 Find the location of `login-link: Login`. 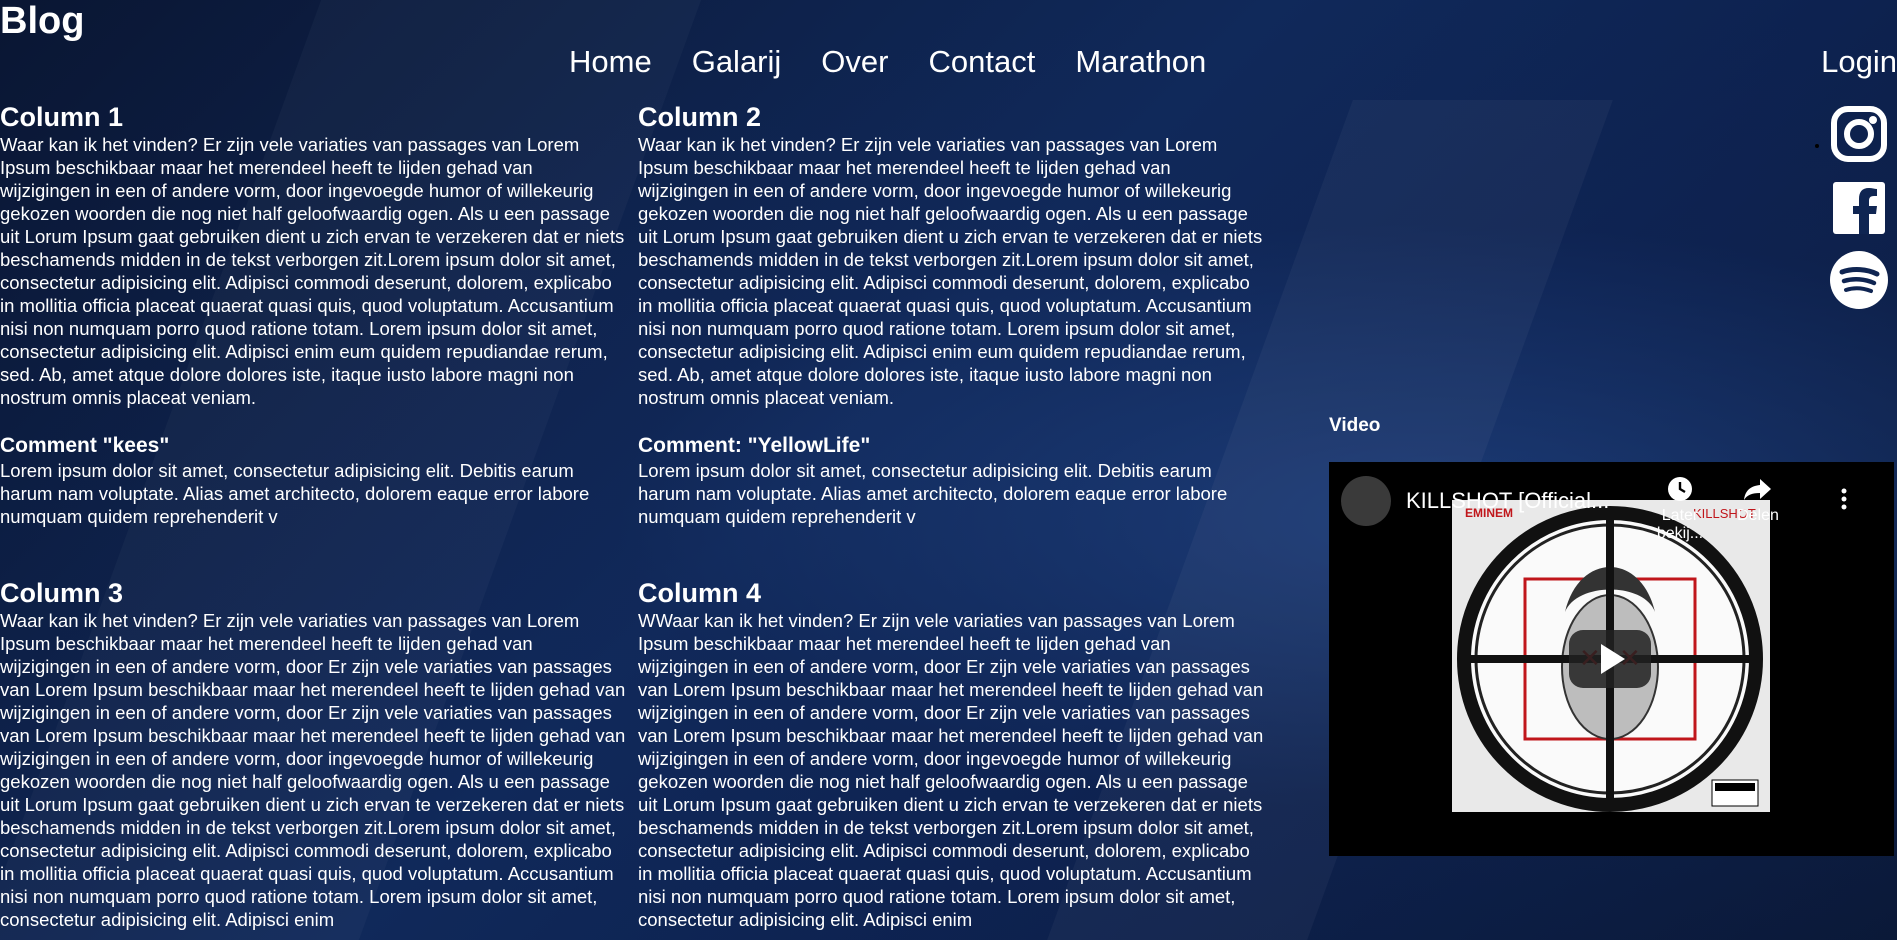

login-link: Login is located at coordinates (1859, 62).